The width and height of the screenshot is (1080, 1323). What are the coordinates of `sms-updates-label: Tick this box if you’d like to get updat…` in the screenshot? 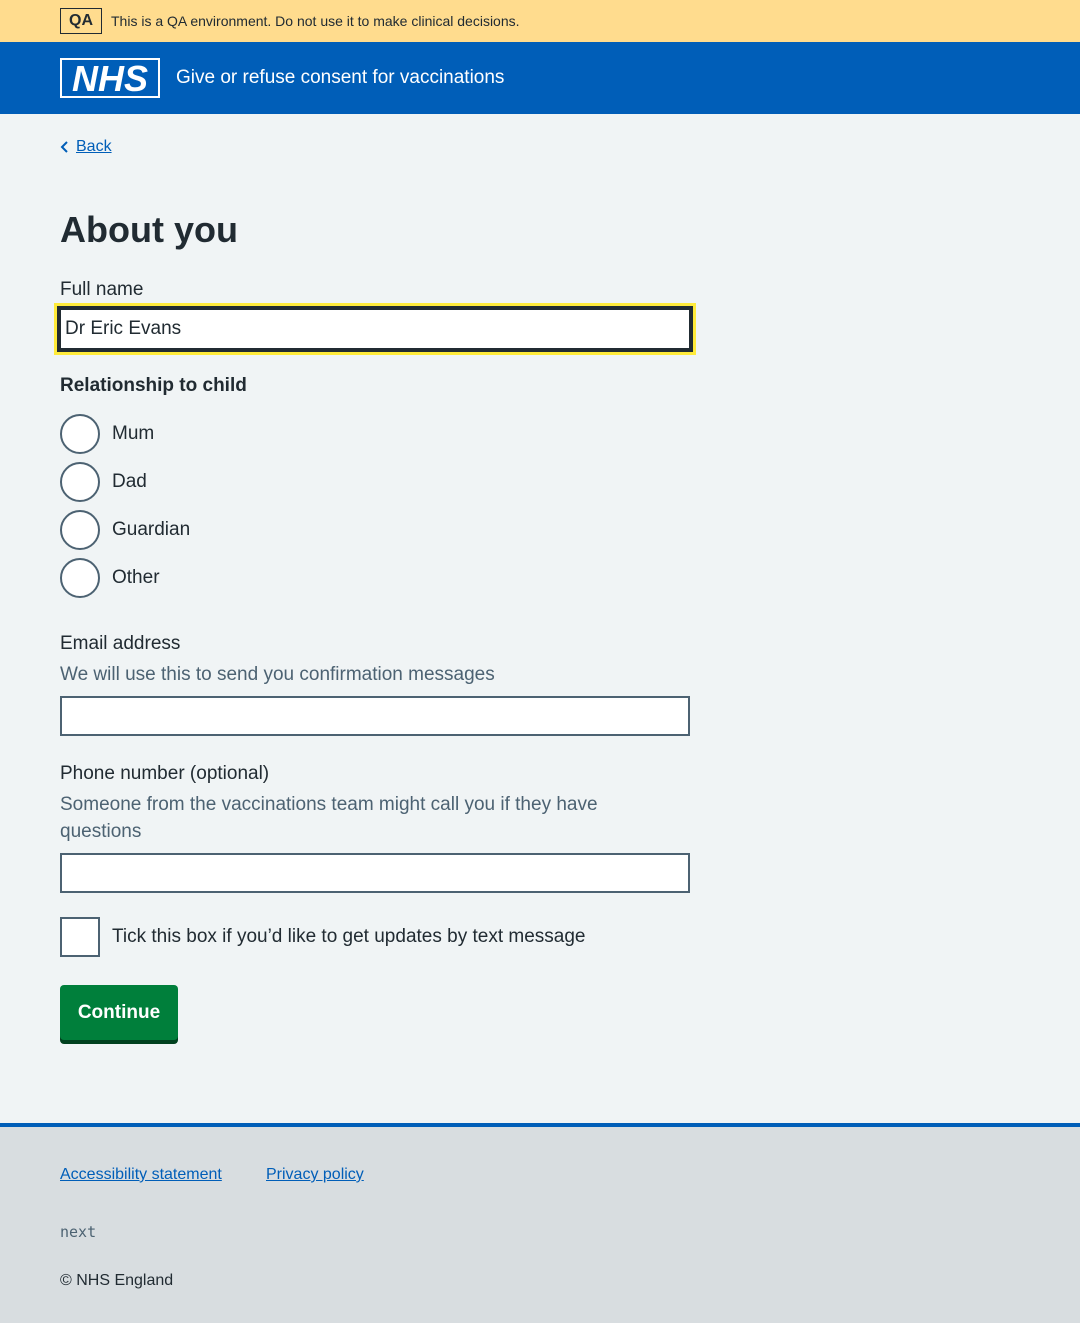 It's located at (348, 937).